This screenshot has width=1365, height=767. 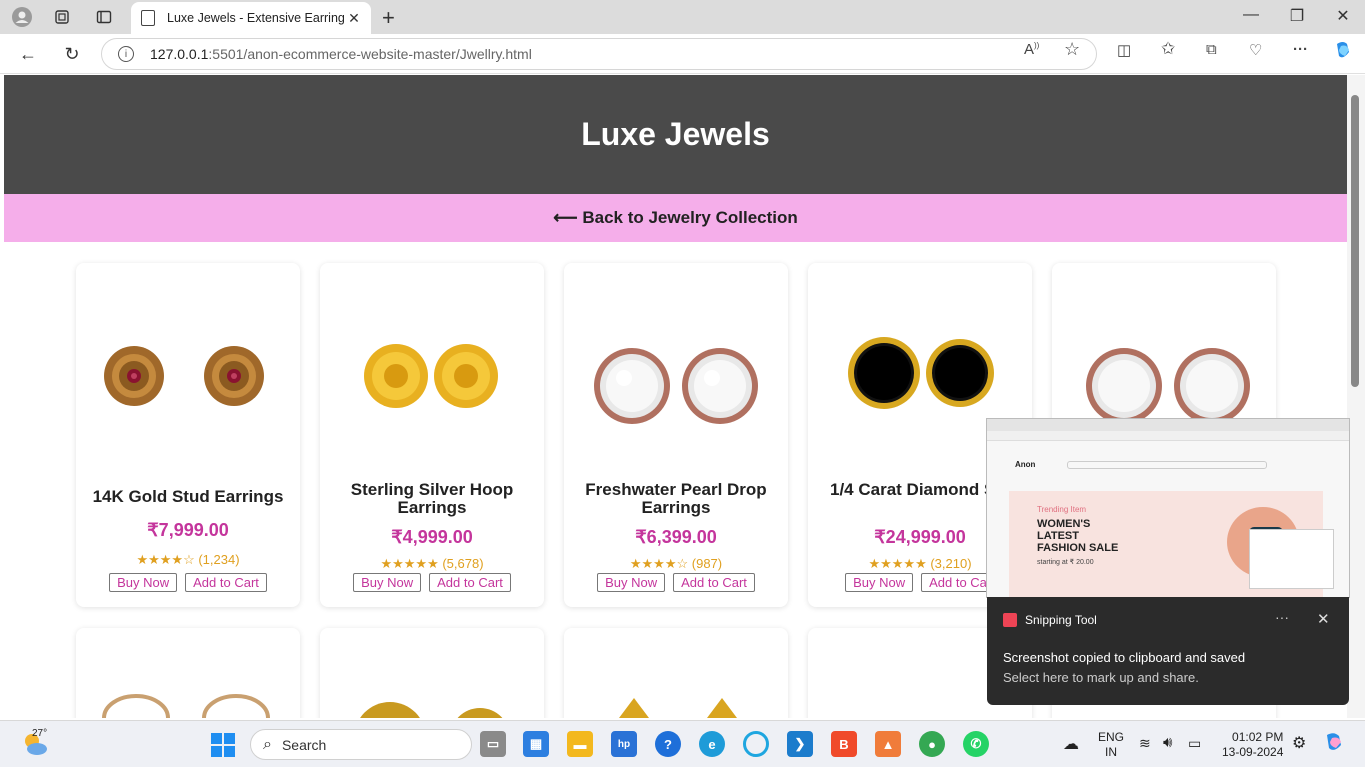 What do you see at coordinates (800, 744) in the screenshot?
I see `vscode-icon: ❯` at bounding box center [800, 744].